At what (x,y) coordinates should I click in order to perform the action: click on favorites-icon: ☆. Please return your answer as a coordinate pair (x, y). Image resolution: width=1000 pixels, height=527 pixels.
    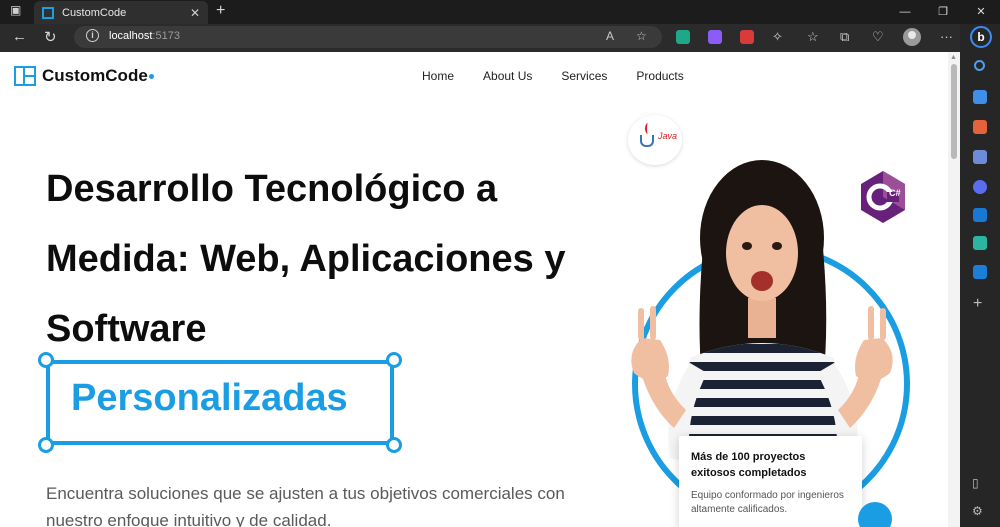
    Looking at the image, I should click on (813, 37).